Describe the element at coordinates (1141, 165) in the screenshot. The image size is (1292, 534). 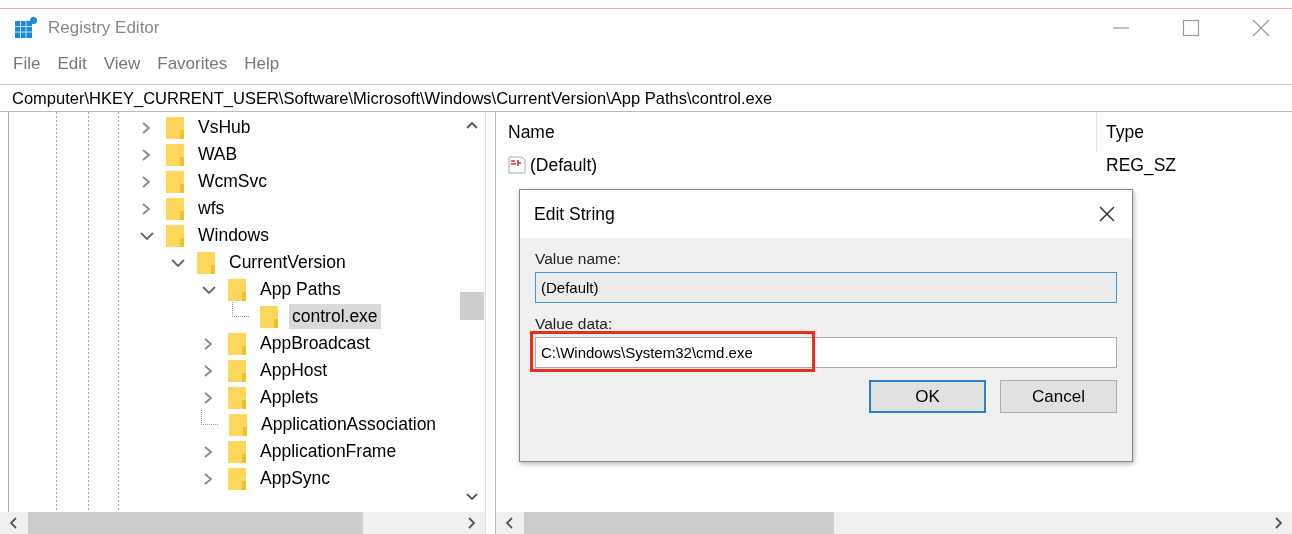
I see `value-type: REG_SZ` at that location.